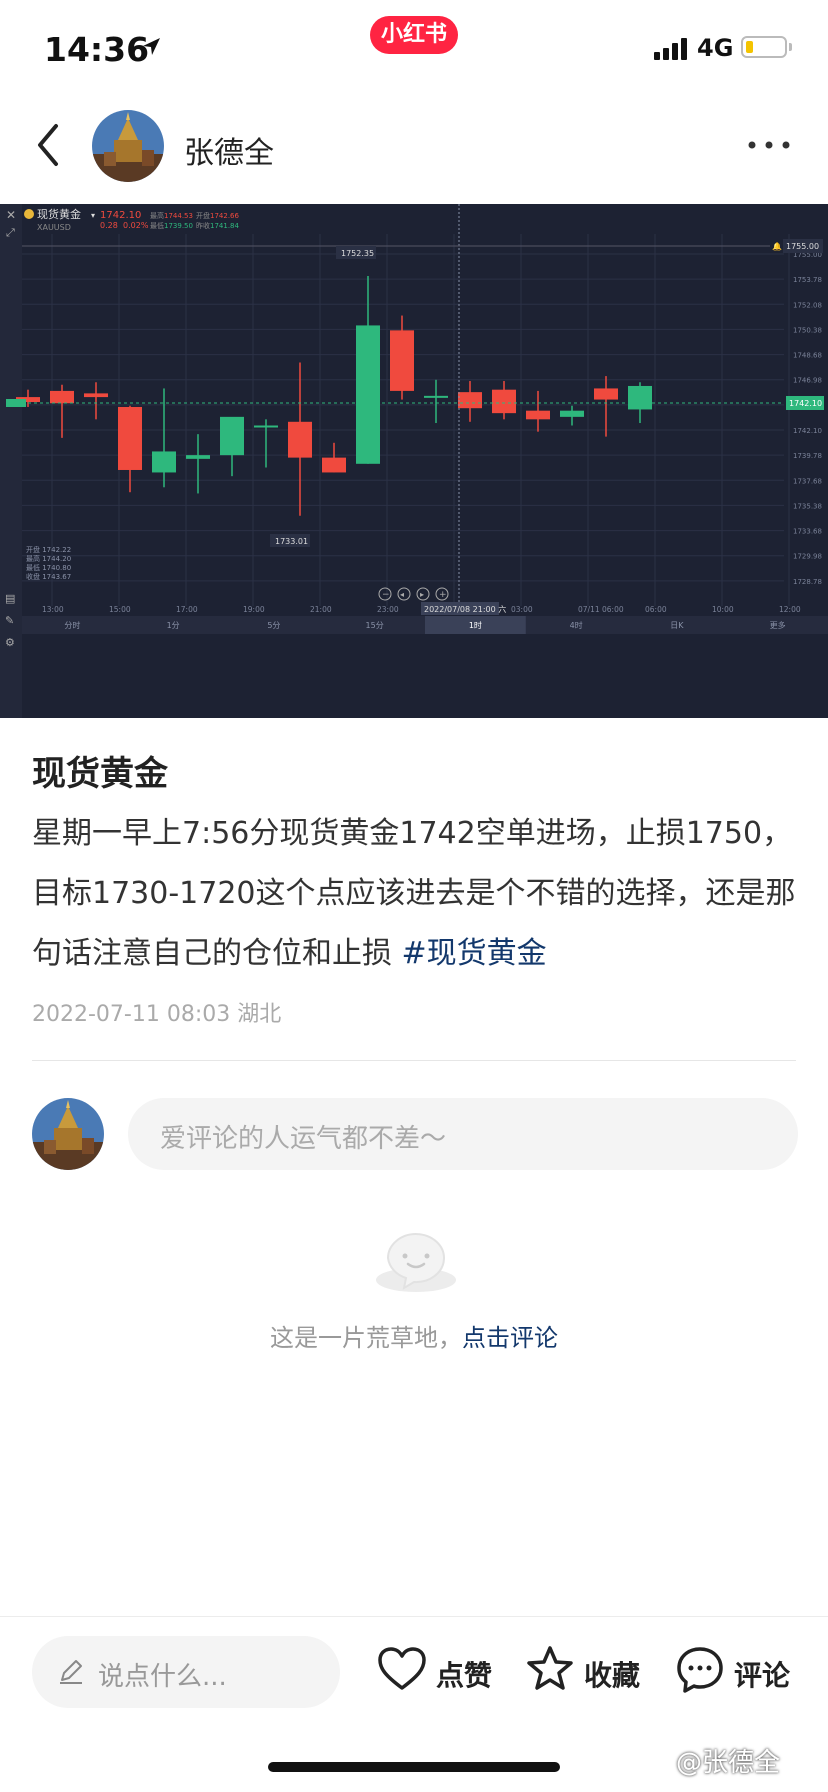 This screenshot has width=828, height=1792. Describe the element at coordinates (120, 215) in the screenshot. I see `chart-last-price: 1742.10` at that location.